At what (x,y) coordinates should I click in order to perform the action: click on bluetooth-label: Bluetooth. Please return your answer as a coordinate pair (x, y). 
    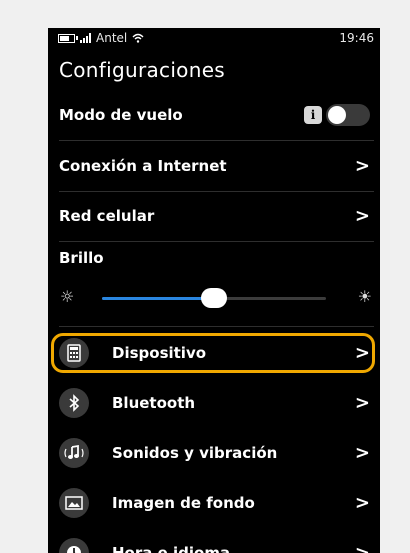
    Looking at the image, I should click on (154, 403).